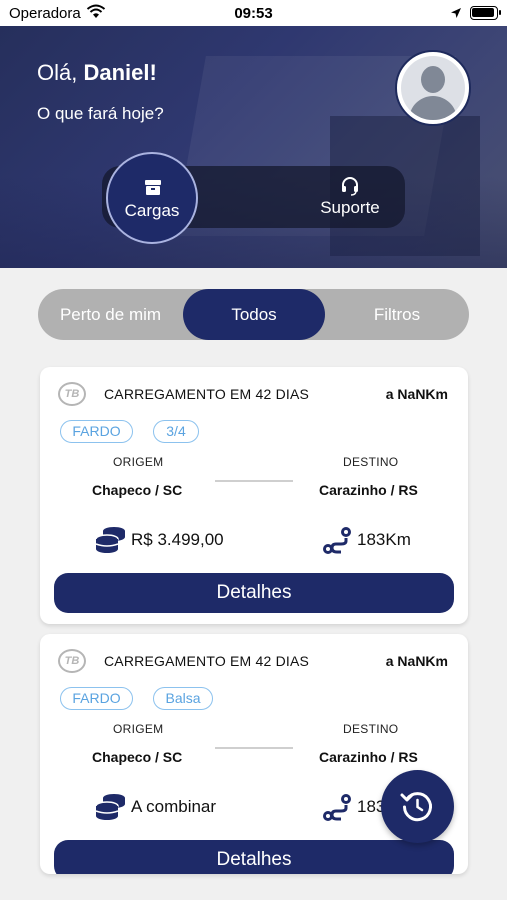 Image resolution: width=507 pixels, height=900 pixels. Describe the element at coordinates (152, 210) in the screenshot. I see `mode-cargas-label: Cargas` at that location.